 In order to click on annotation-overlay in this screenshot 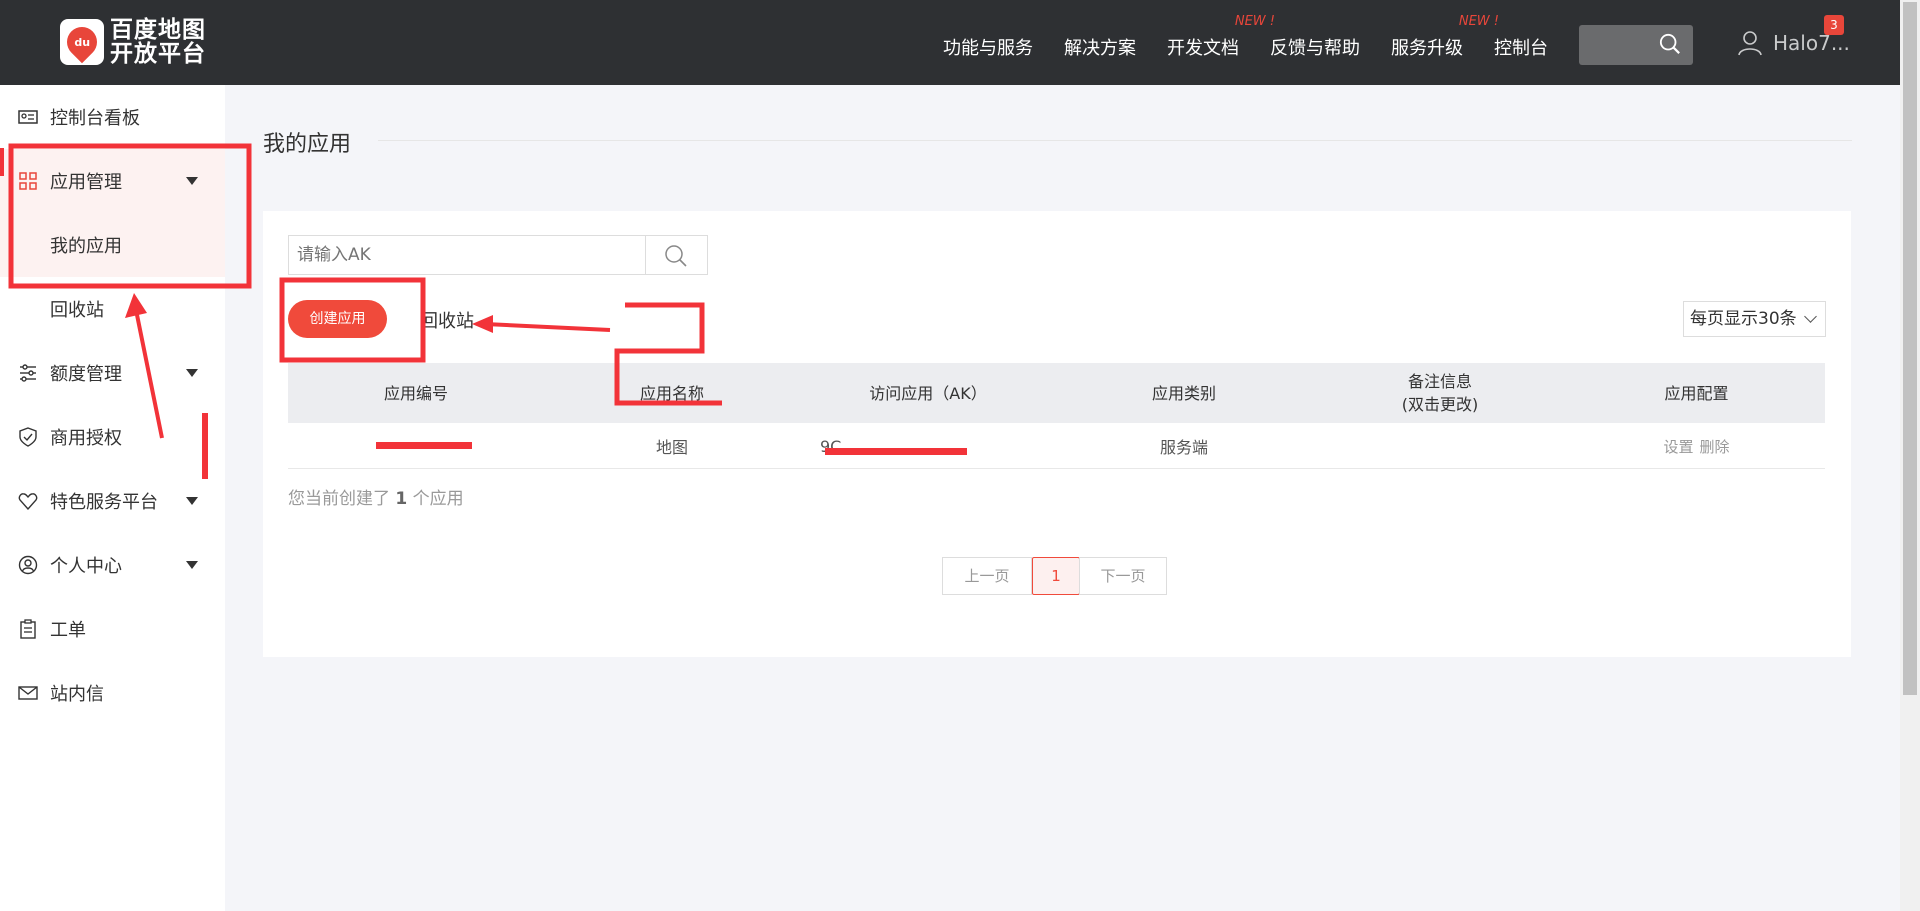, I will do `click(361, 311)`.